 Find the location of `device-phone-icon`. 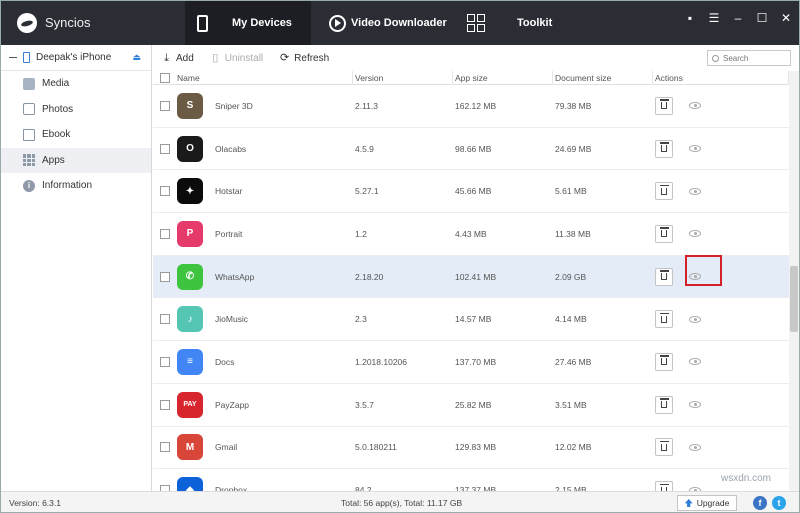

device-phone-icon is located at coordinates (26, 57).